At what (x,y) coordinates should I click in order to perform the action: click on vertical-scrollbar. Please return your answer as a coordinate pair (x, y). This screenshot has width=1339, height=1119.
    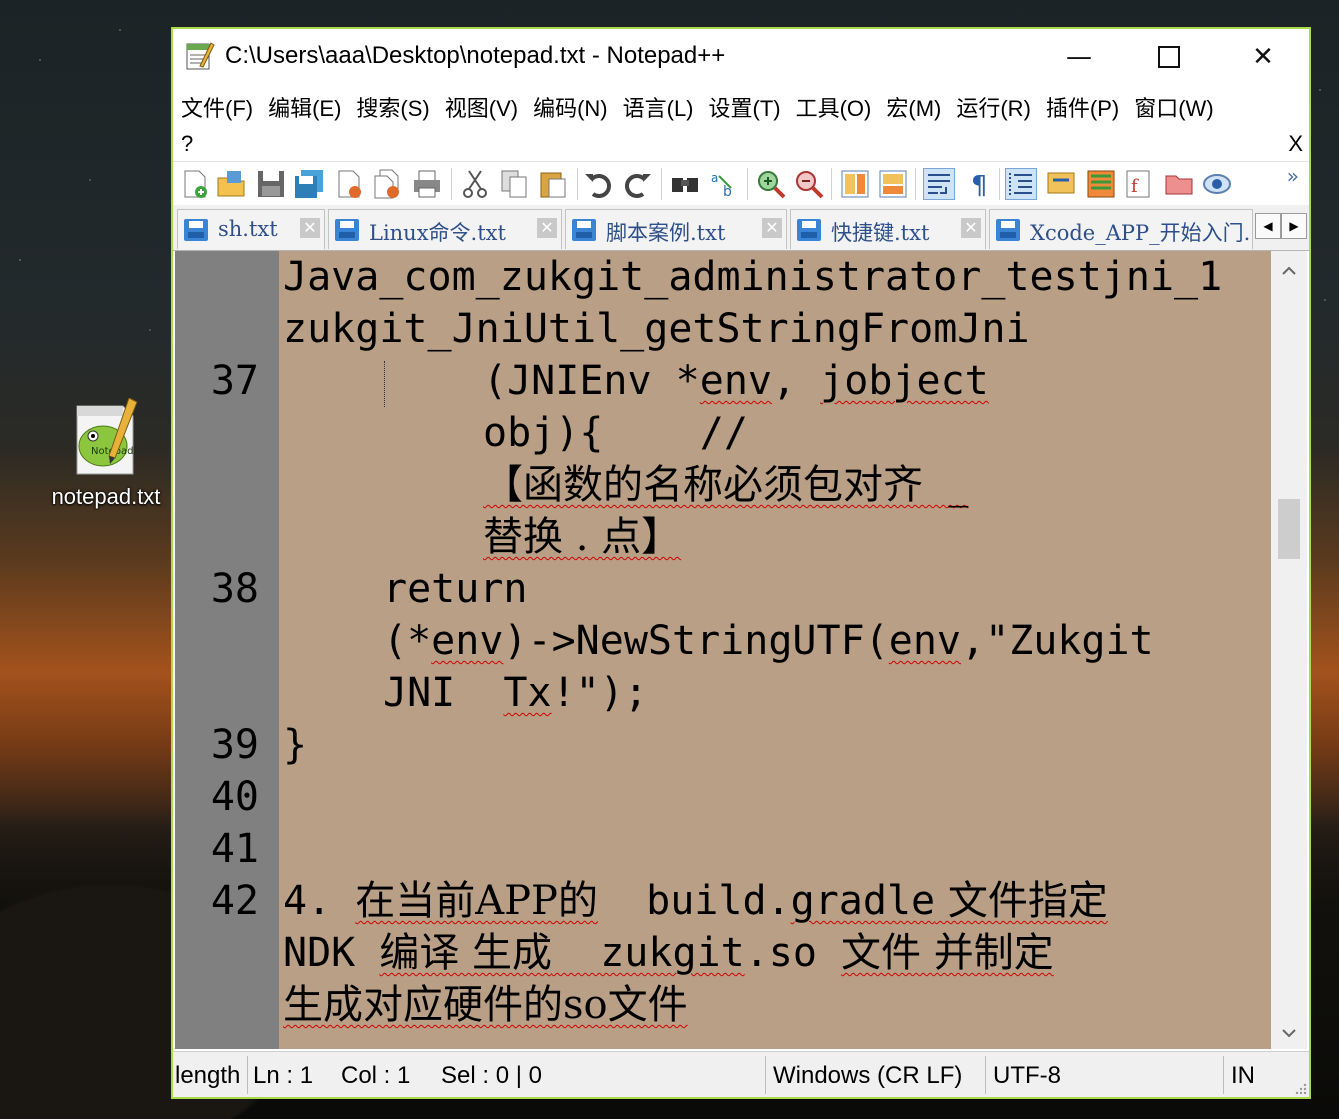
    Looking at the image, I should click on (1289, 650).